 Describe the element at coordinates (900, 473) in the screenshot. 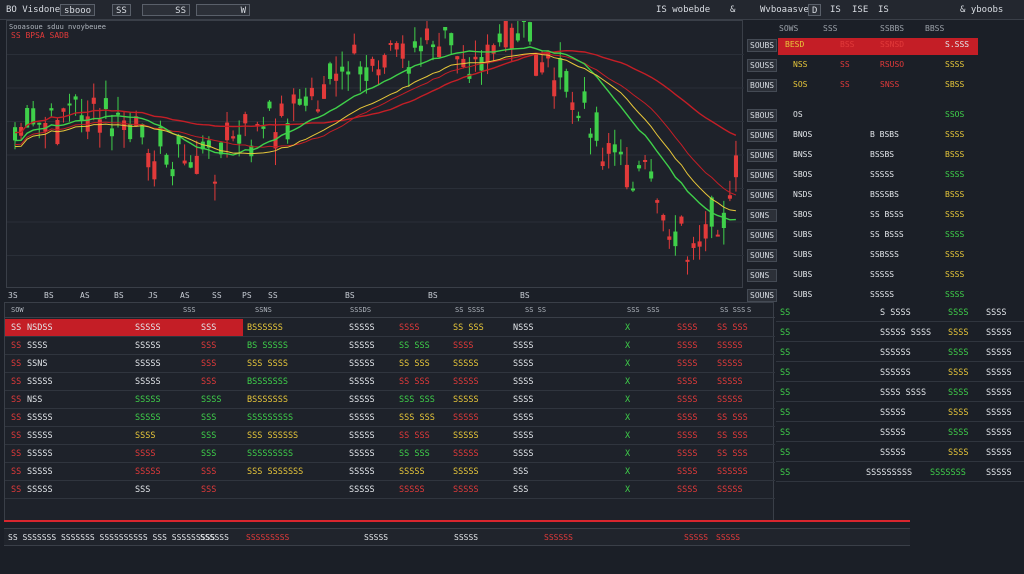

I see `quote-row: SS SSSSSSSSS SSSSSSS SSSSS` at that location.